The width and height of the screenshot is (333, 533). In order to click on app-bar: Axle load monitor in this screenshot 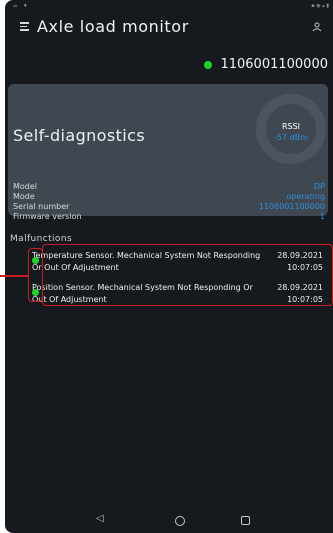, I will do `click(169, 27)`.